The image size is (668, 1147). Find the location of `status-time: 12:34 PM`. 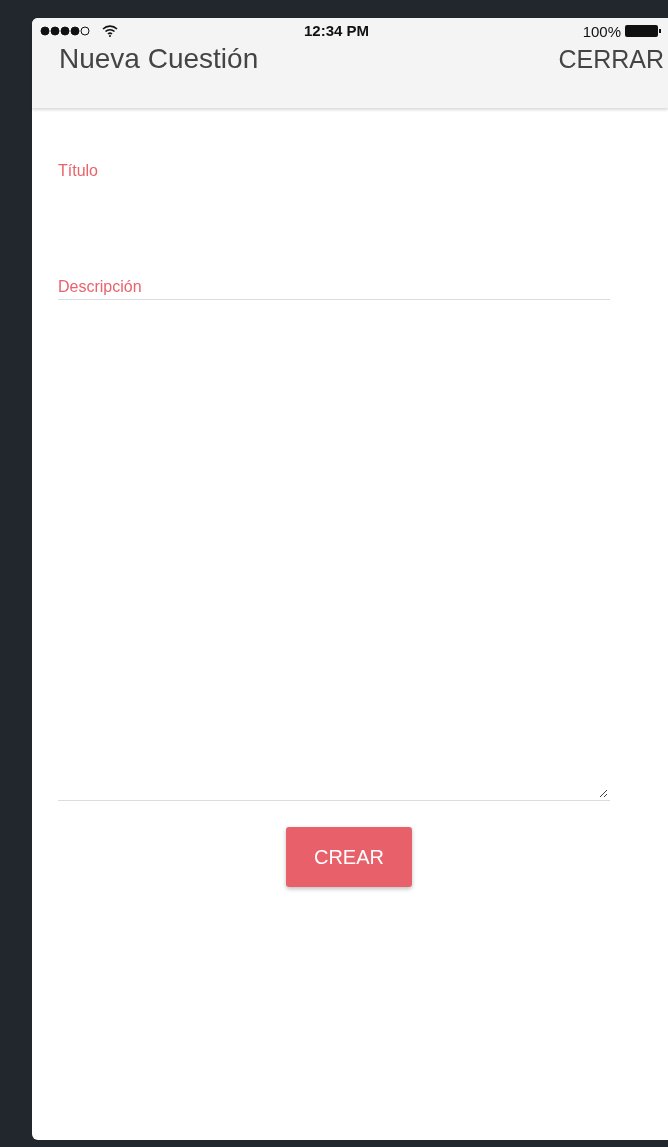

status-time: 12:34 PM is located at coordinates (337, 30).